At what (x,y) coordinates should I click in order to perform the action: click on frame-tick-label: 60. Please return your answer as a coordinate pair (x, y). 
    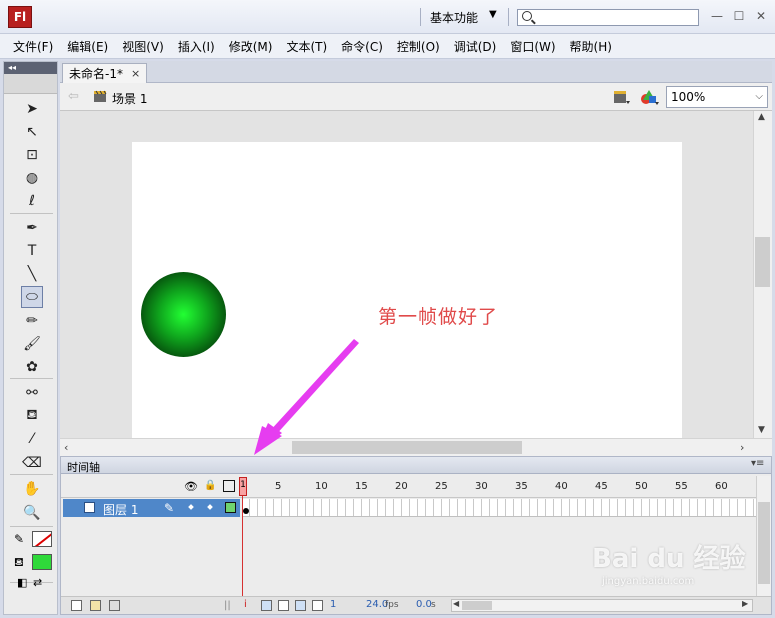
    Looking at the image, I should click on (721, 486).